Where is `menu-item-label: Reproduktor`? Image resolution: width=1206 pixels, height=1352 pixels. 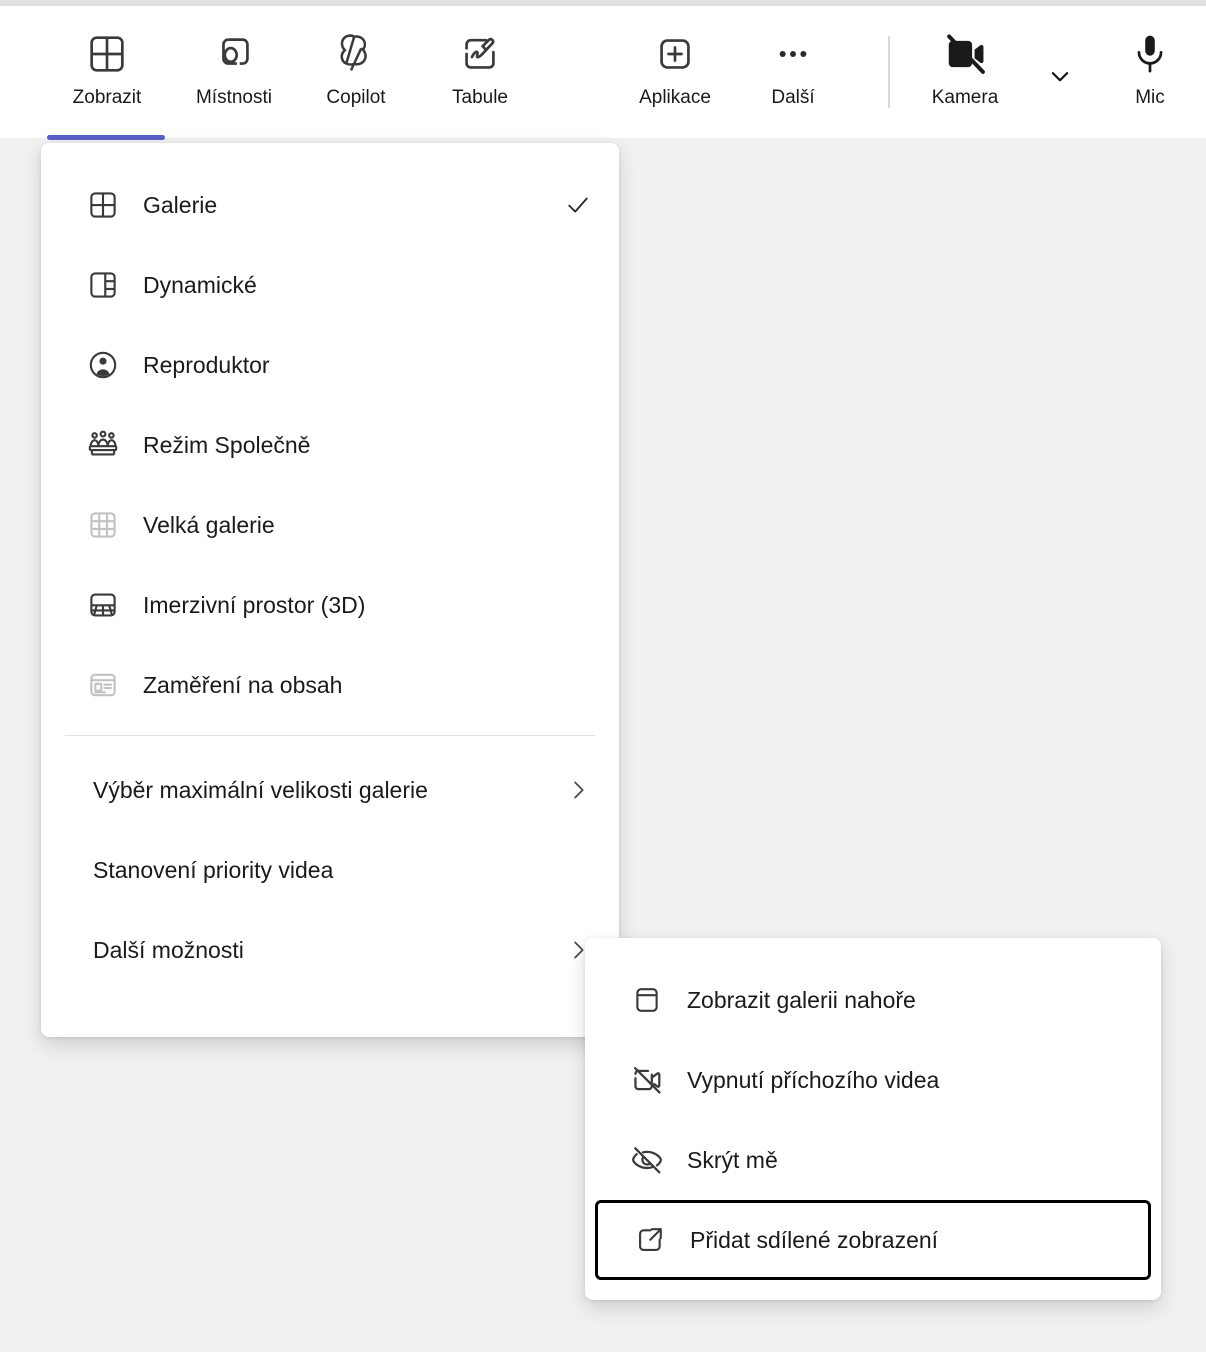 menu-item-label: Reproduktor is located at coordinates (206, 365).